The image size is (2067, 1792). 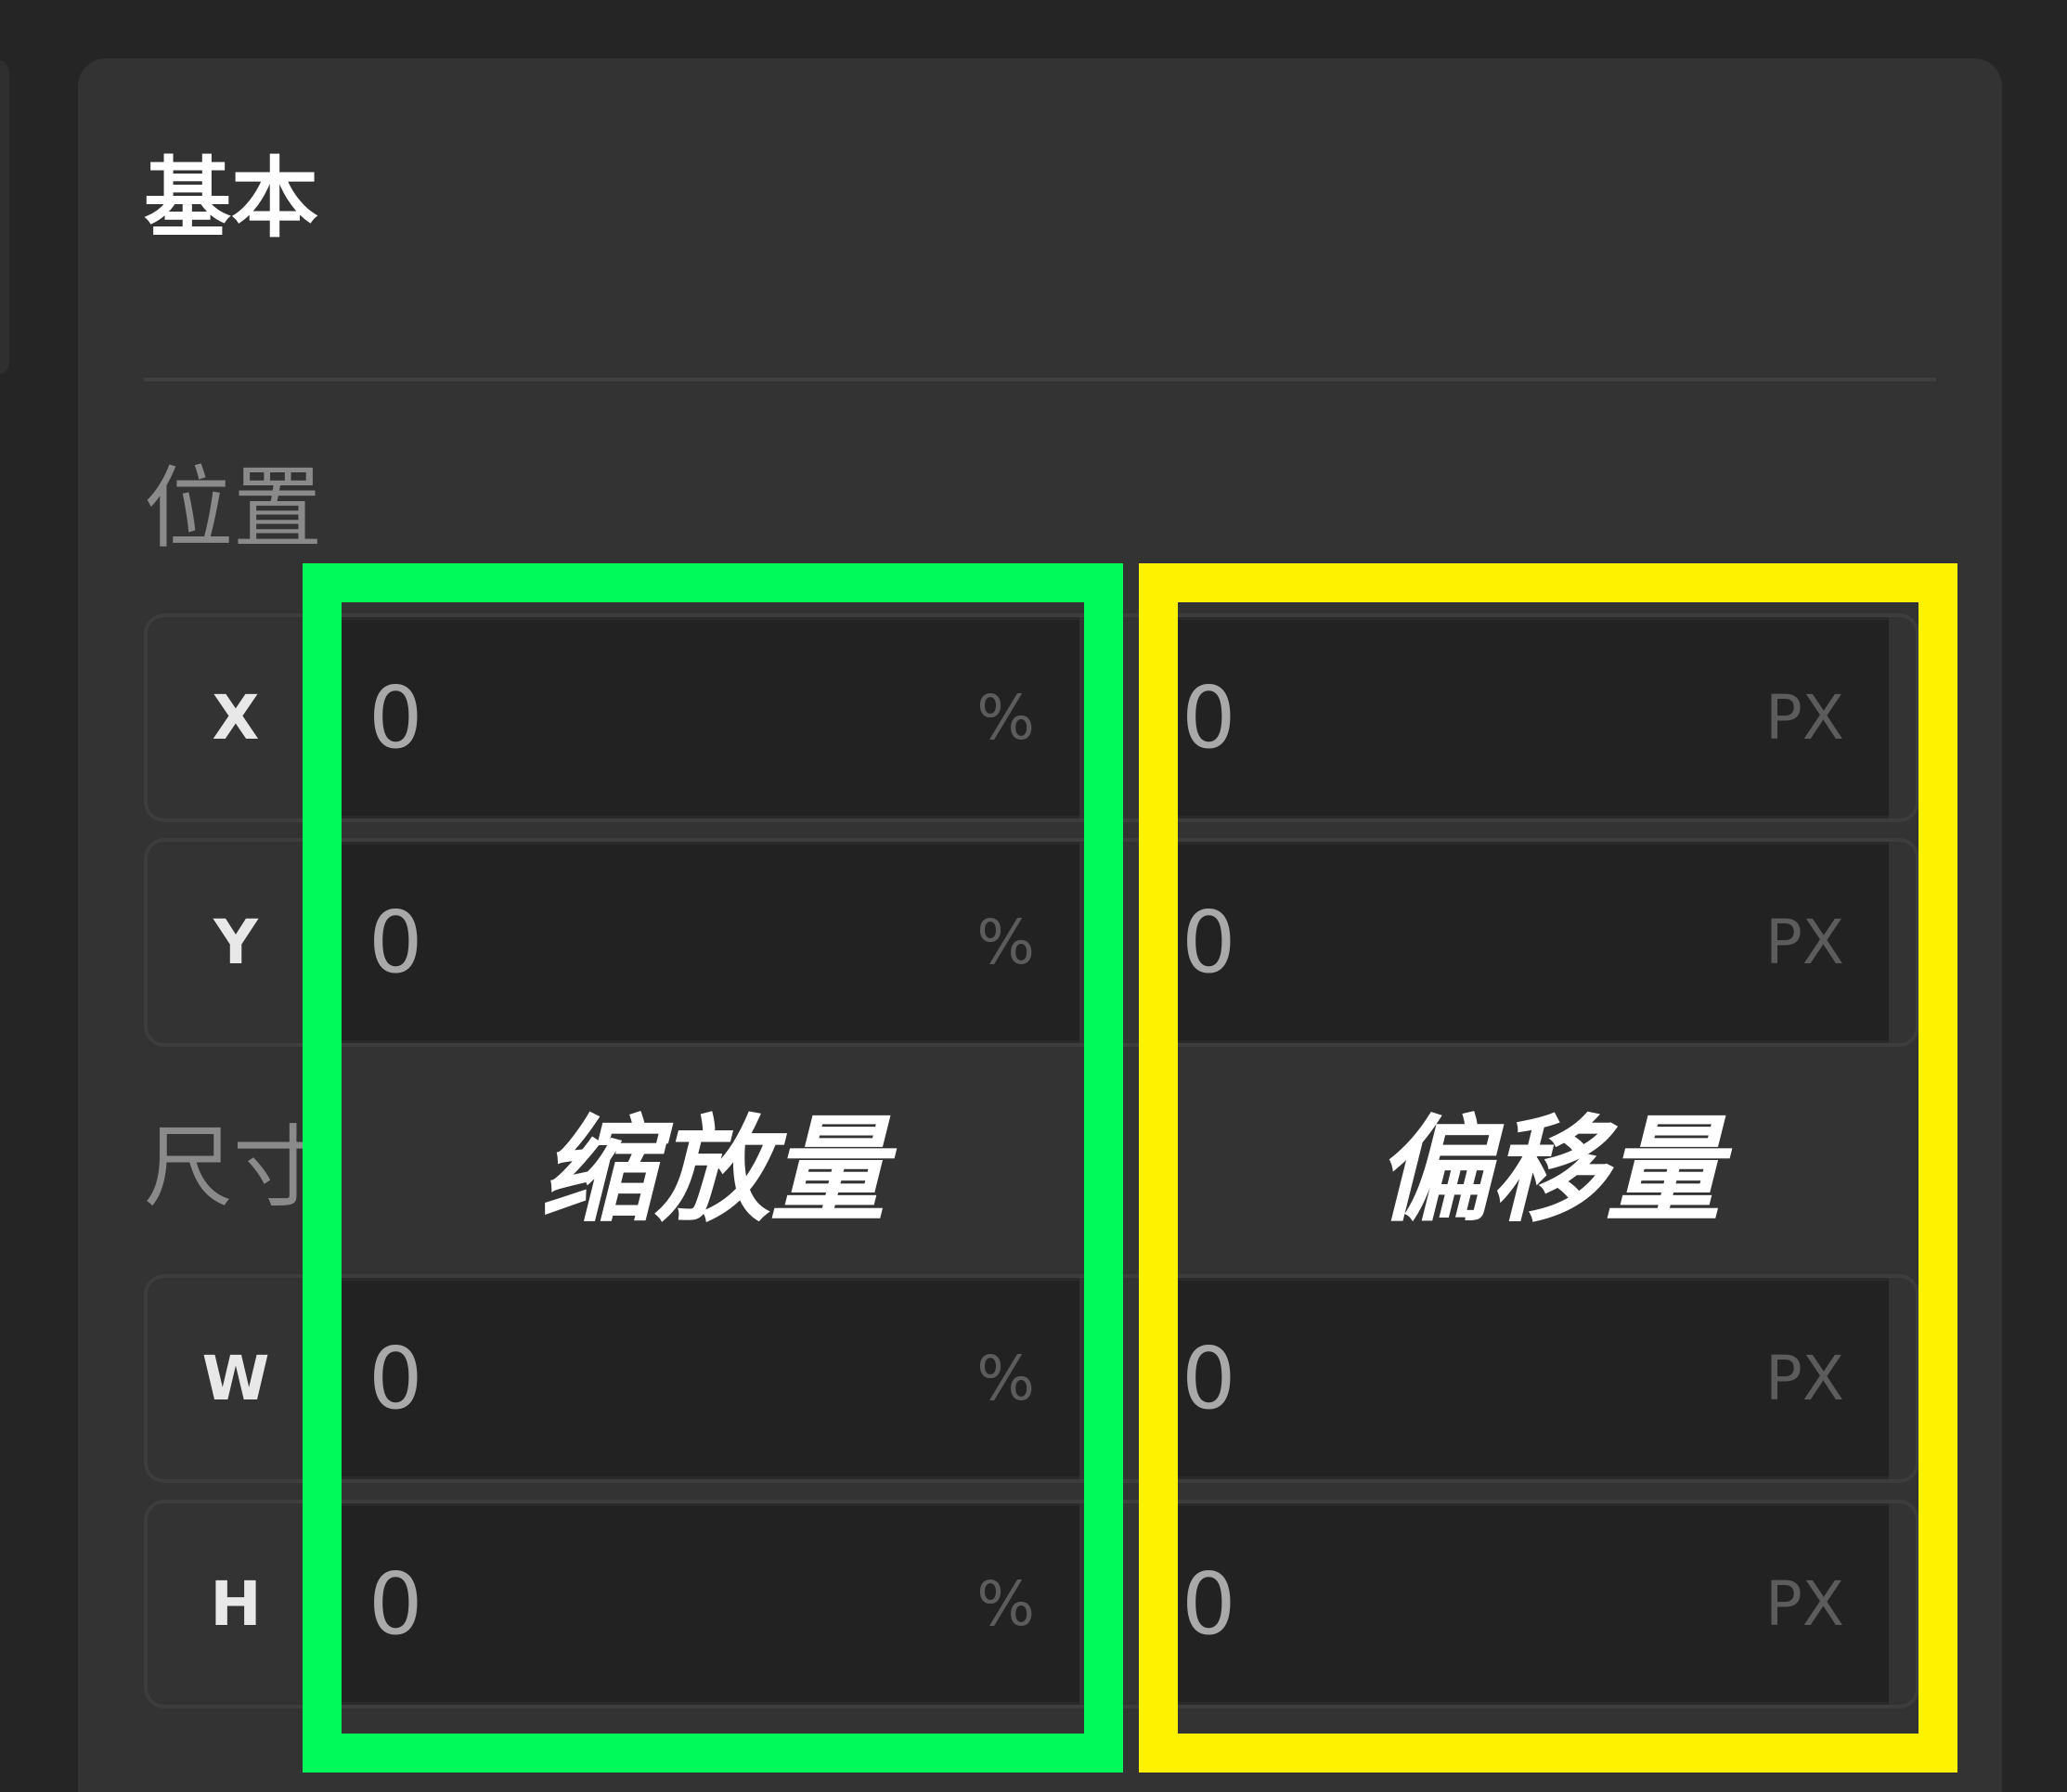 What do you see at coordinates (236, 1378) in the screenshot?
I see `axis-label-w: W` at bounding box center [236, 1378].